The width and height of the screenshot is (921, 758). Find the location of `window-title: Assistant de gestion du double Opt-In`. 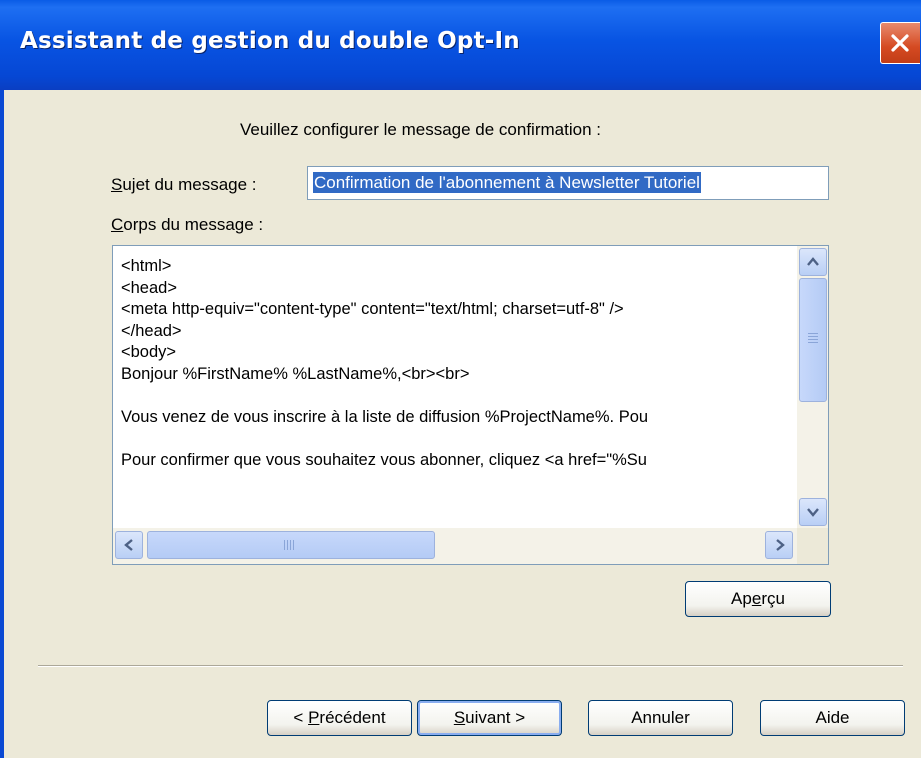

window-title: Assistant de gestion du double Opt-In is located at coordinates (270, 41).